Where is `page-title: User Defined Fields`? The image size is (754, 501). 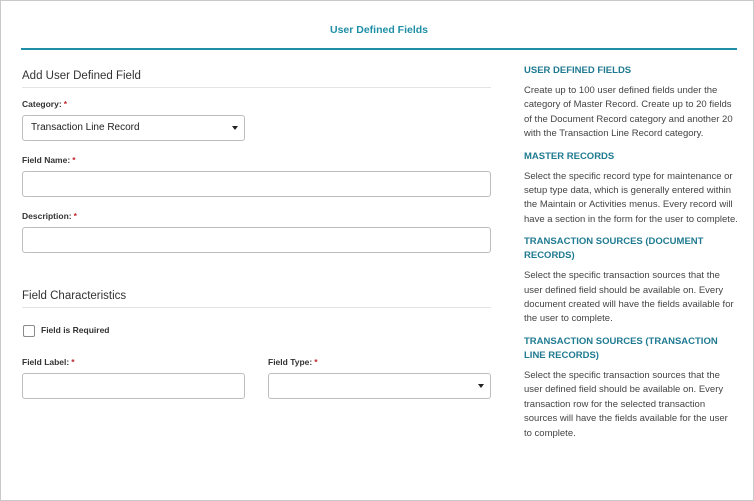 page-title: User Defined Fields is located at coordinates (379, 30).